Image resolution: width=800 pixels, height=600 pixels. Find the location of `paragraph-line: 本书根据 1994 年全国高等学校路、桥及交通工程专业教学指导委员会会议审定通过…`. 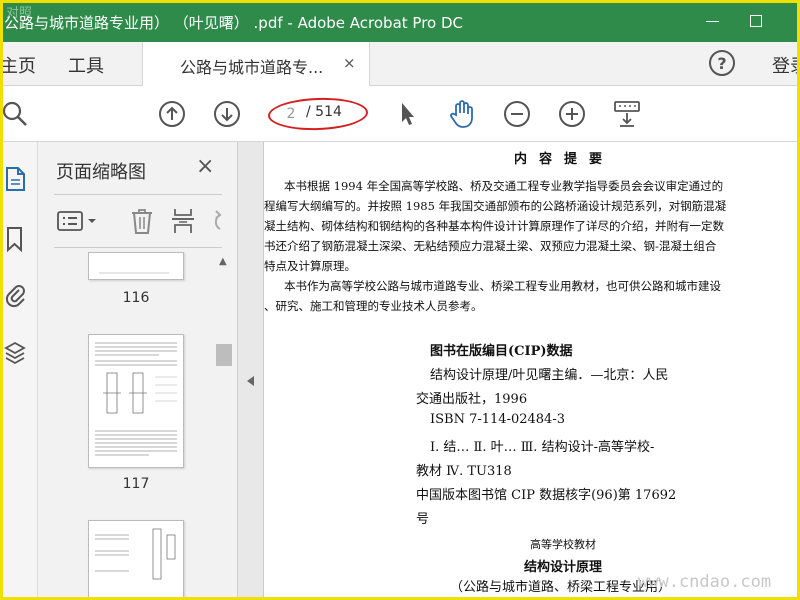

paragraph-line: 本书根据 1994 年全国高等学校路、桥及交通工程专业教学指导委员会会议审定通过… is located at coordinates (504, 186).